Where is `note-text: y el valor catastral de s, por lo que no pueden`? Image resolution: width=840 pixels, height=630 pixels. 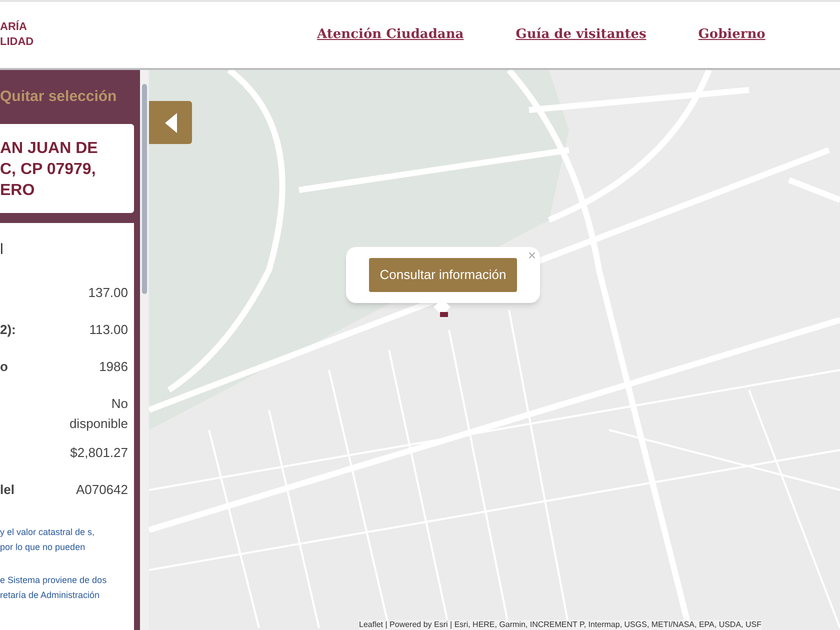 note-text: y el valor catastral de s, por lo que no pueden is located at coordinates (48, 540).